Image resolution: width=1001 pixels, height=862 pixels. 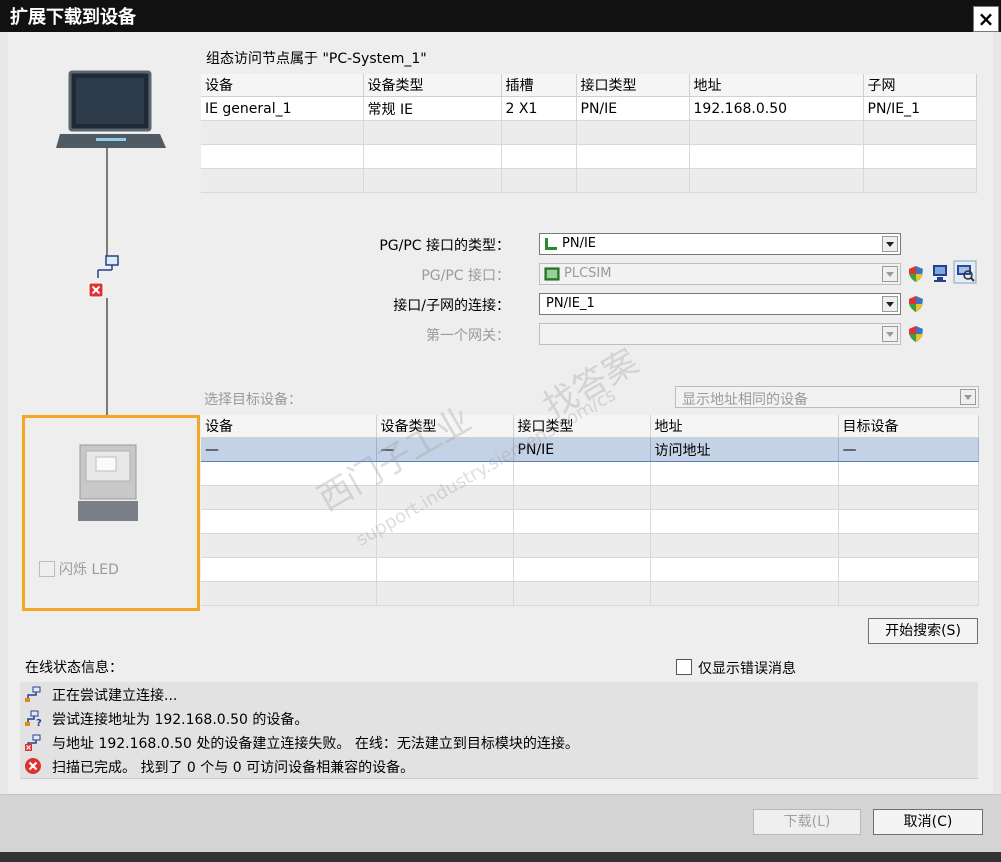 What do you see at coordinates (588, 273) in the screenshot?
I see `pgpc-interface-value: PLCSIM` at bounding box center [588, 273].